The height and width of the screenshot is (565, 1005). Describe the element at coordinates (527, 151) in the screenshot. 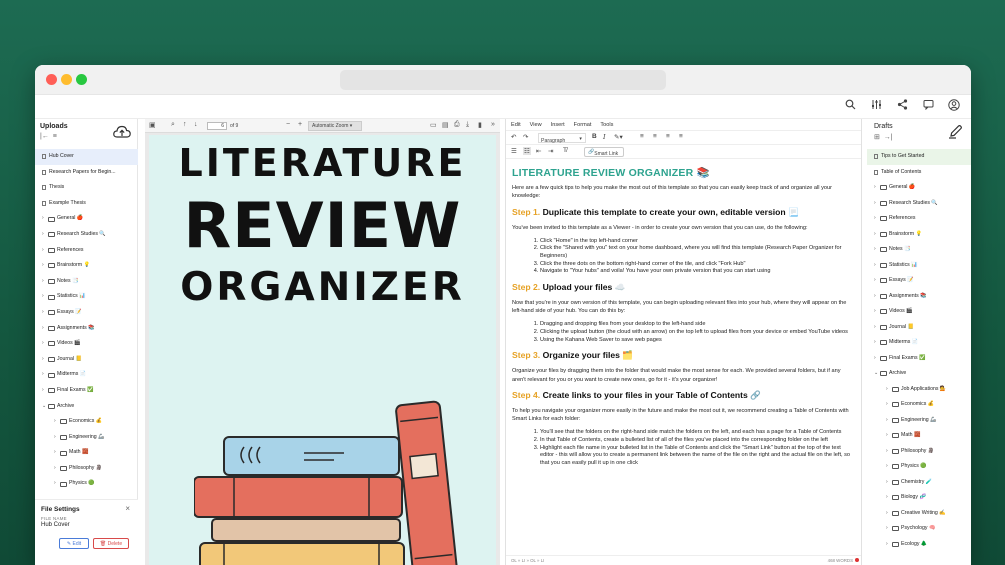

I see `numbered-list-icon: ☷` at that location.